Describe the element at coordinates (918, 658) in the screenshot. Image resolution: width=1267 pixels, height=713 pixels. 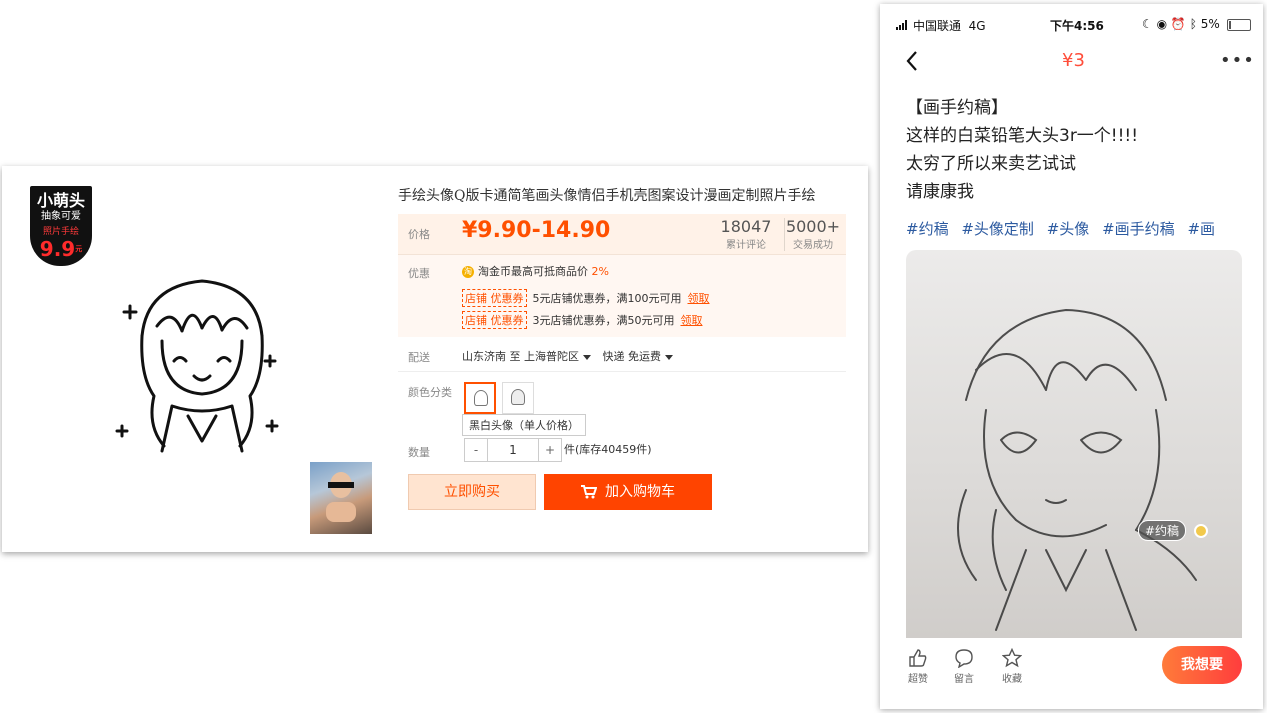
I see `thumbs-up-icon` at that location.